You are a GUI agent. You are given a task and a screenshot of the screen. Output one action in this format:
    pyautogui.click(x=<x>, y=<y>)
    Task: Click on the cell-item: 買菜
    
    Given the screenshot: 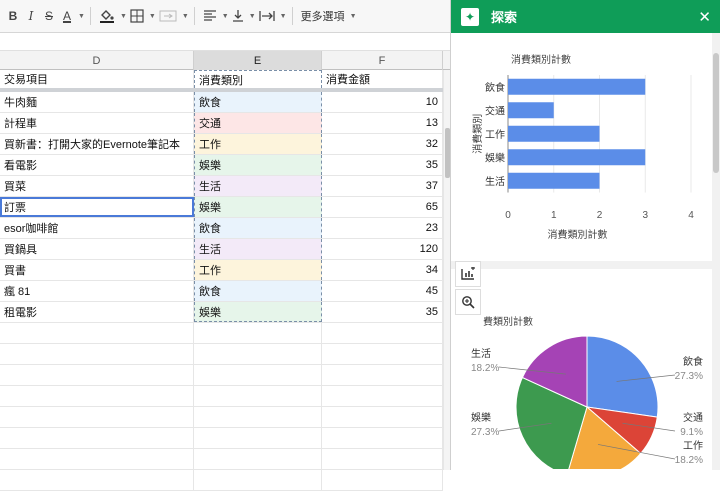 What is the action you would take?
    pyautogui.click(x=97, y=186)
    